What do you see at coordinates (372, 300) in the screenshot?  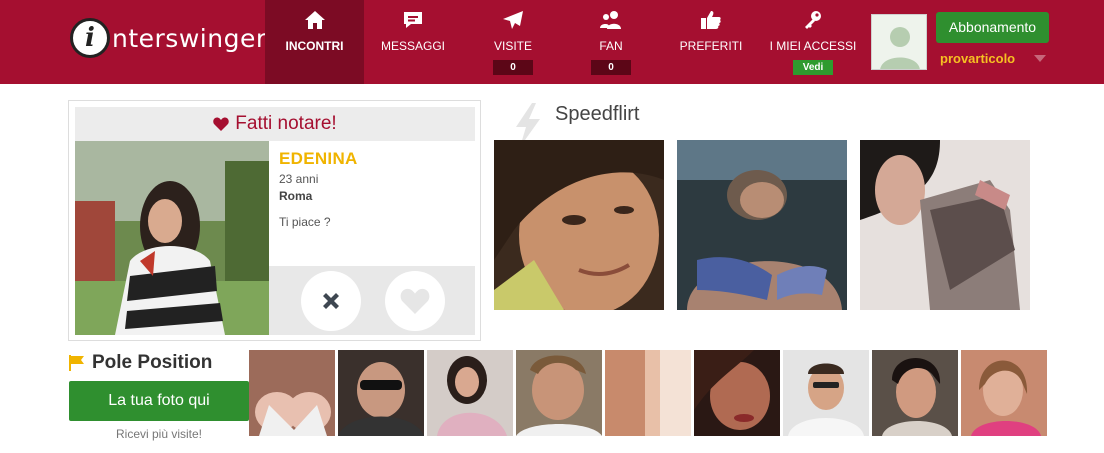 I see `vote-actions` at bounding box center [372, 300].